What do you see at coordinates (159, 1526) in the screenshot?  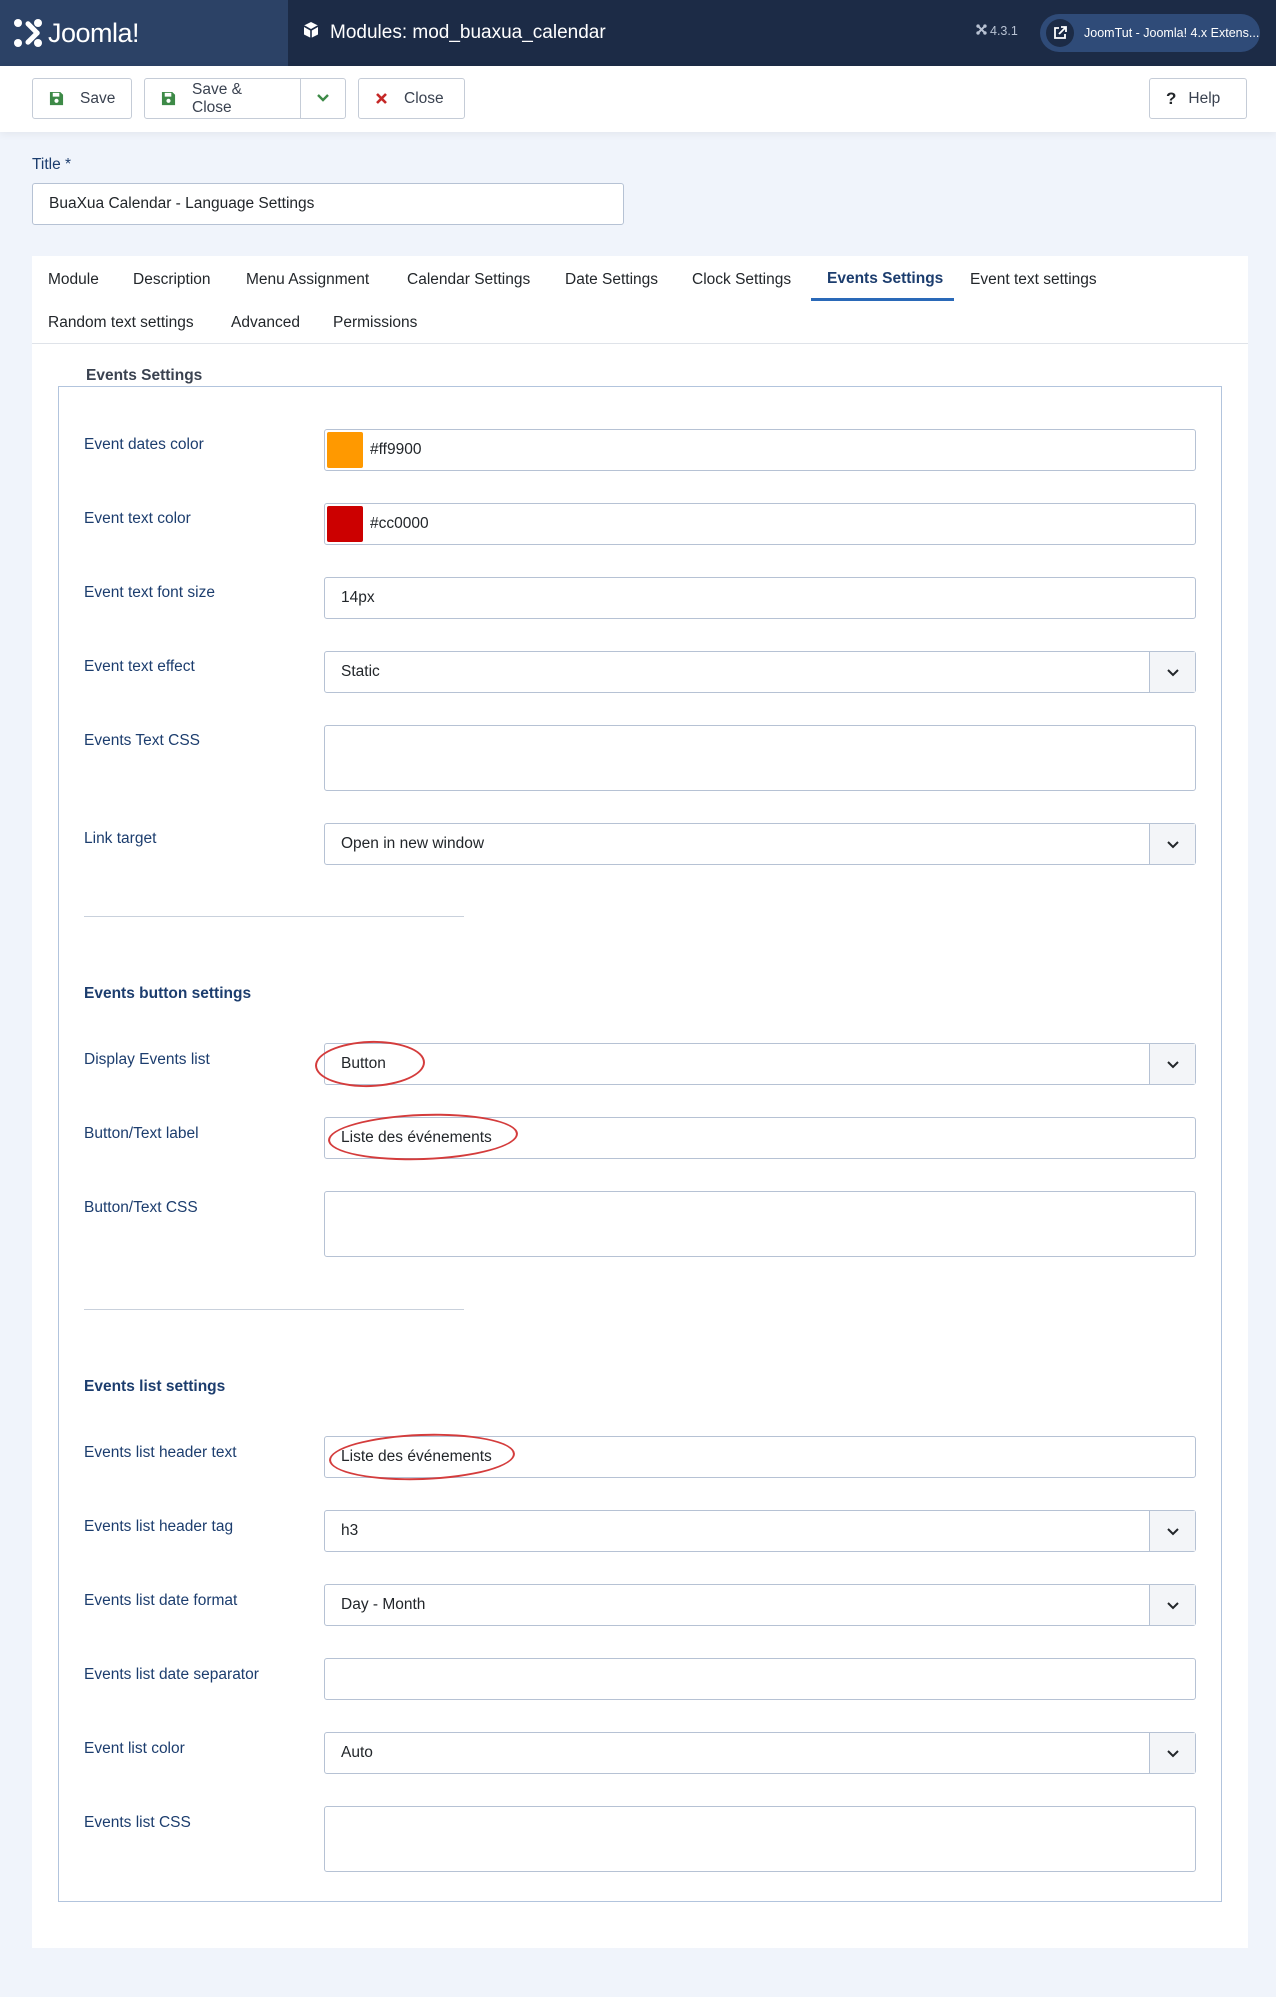 I see `events-list-header-tag-label: Events list header tag` at bounding box center [159, 1526].